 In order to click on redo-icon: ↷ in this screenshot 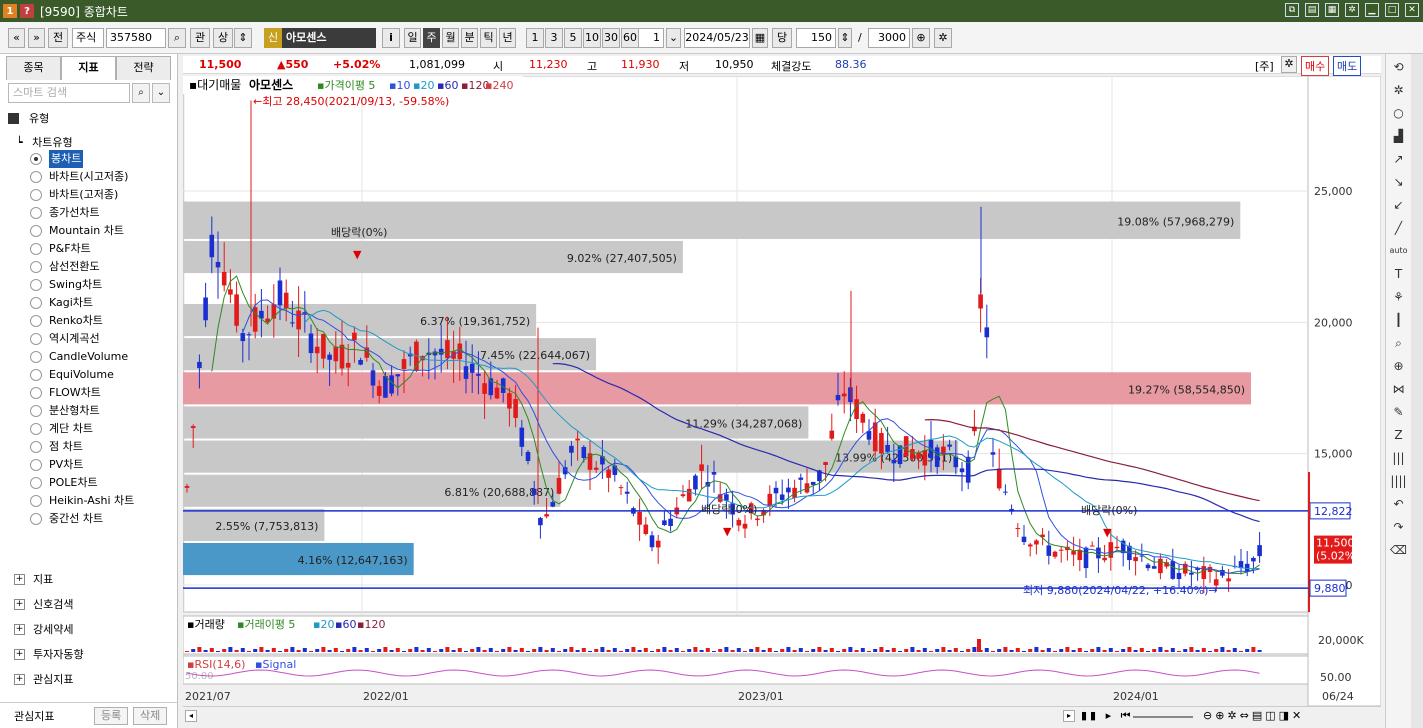, I will do `click(1399, 527)`.